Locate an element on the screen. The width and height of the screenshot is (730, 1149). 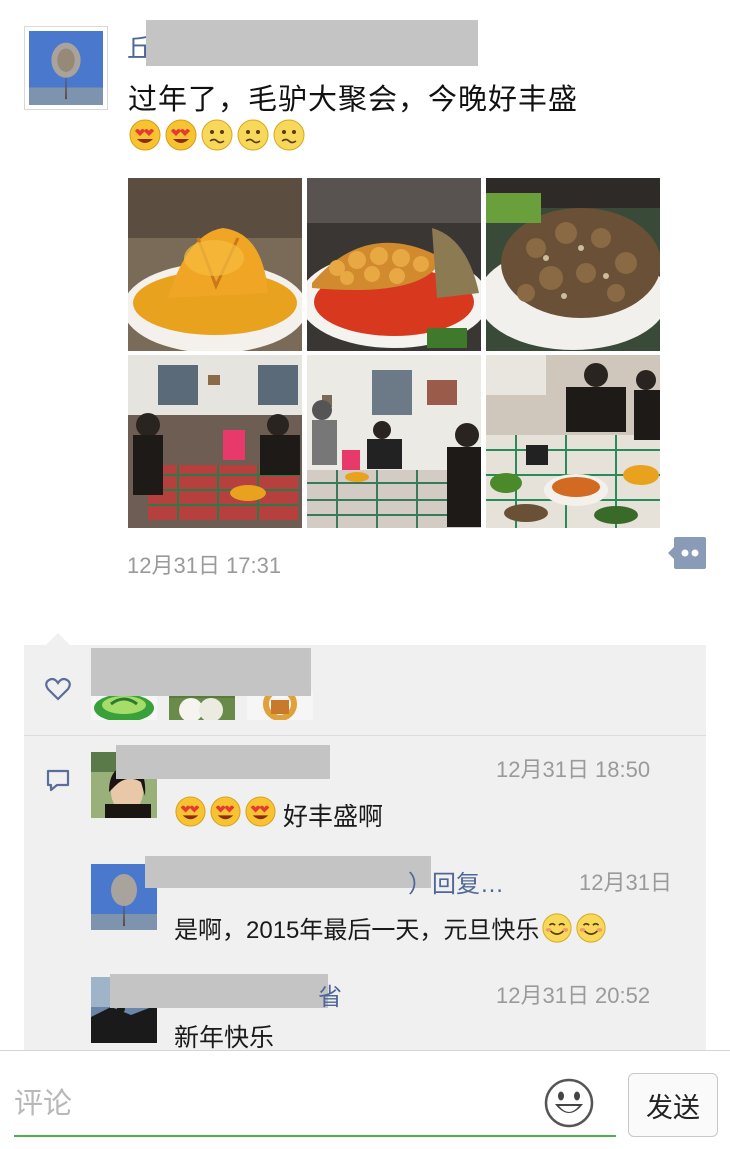
reply-text-row: 是啊，2015年最后一天，元旦快乐 is located at coordinates (390, 927).